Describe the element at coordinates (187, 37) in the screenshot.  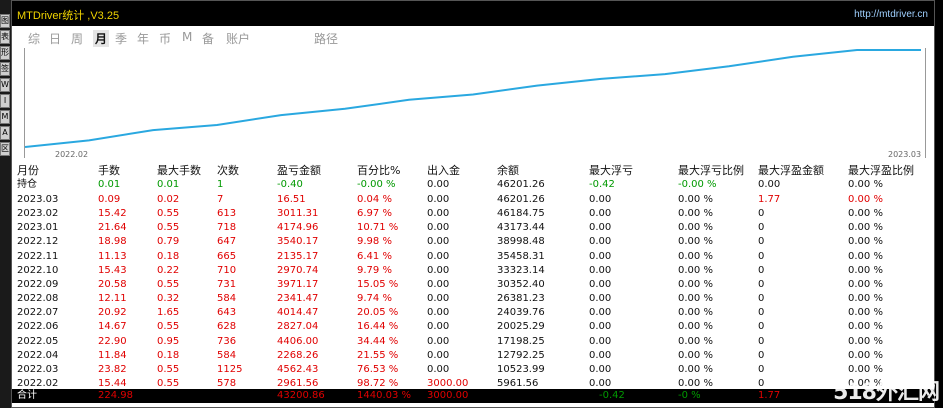
I see `tab-7: M` at that location.